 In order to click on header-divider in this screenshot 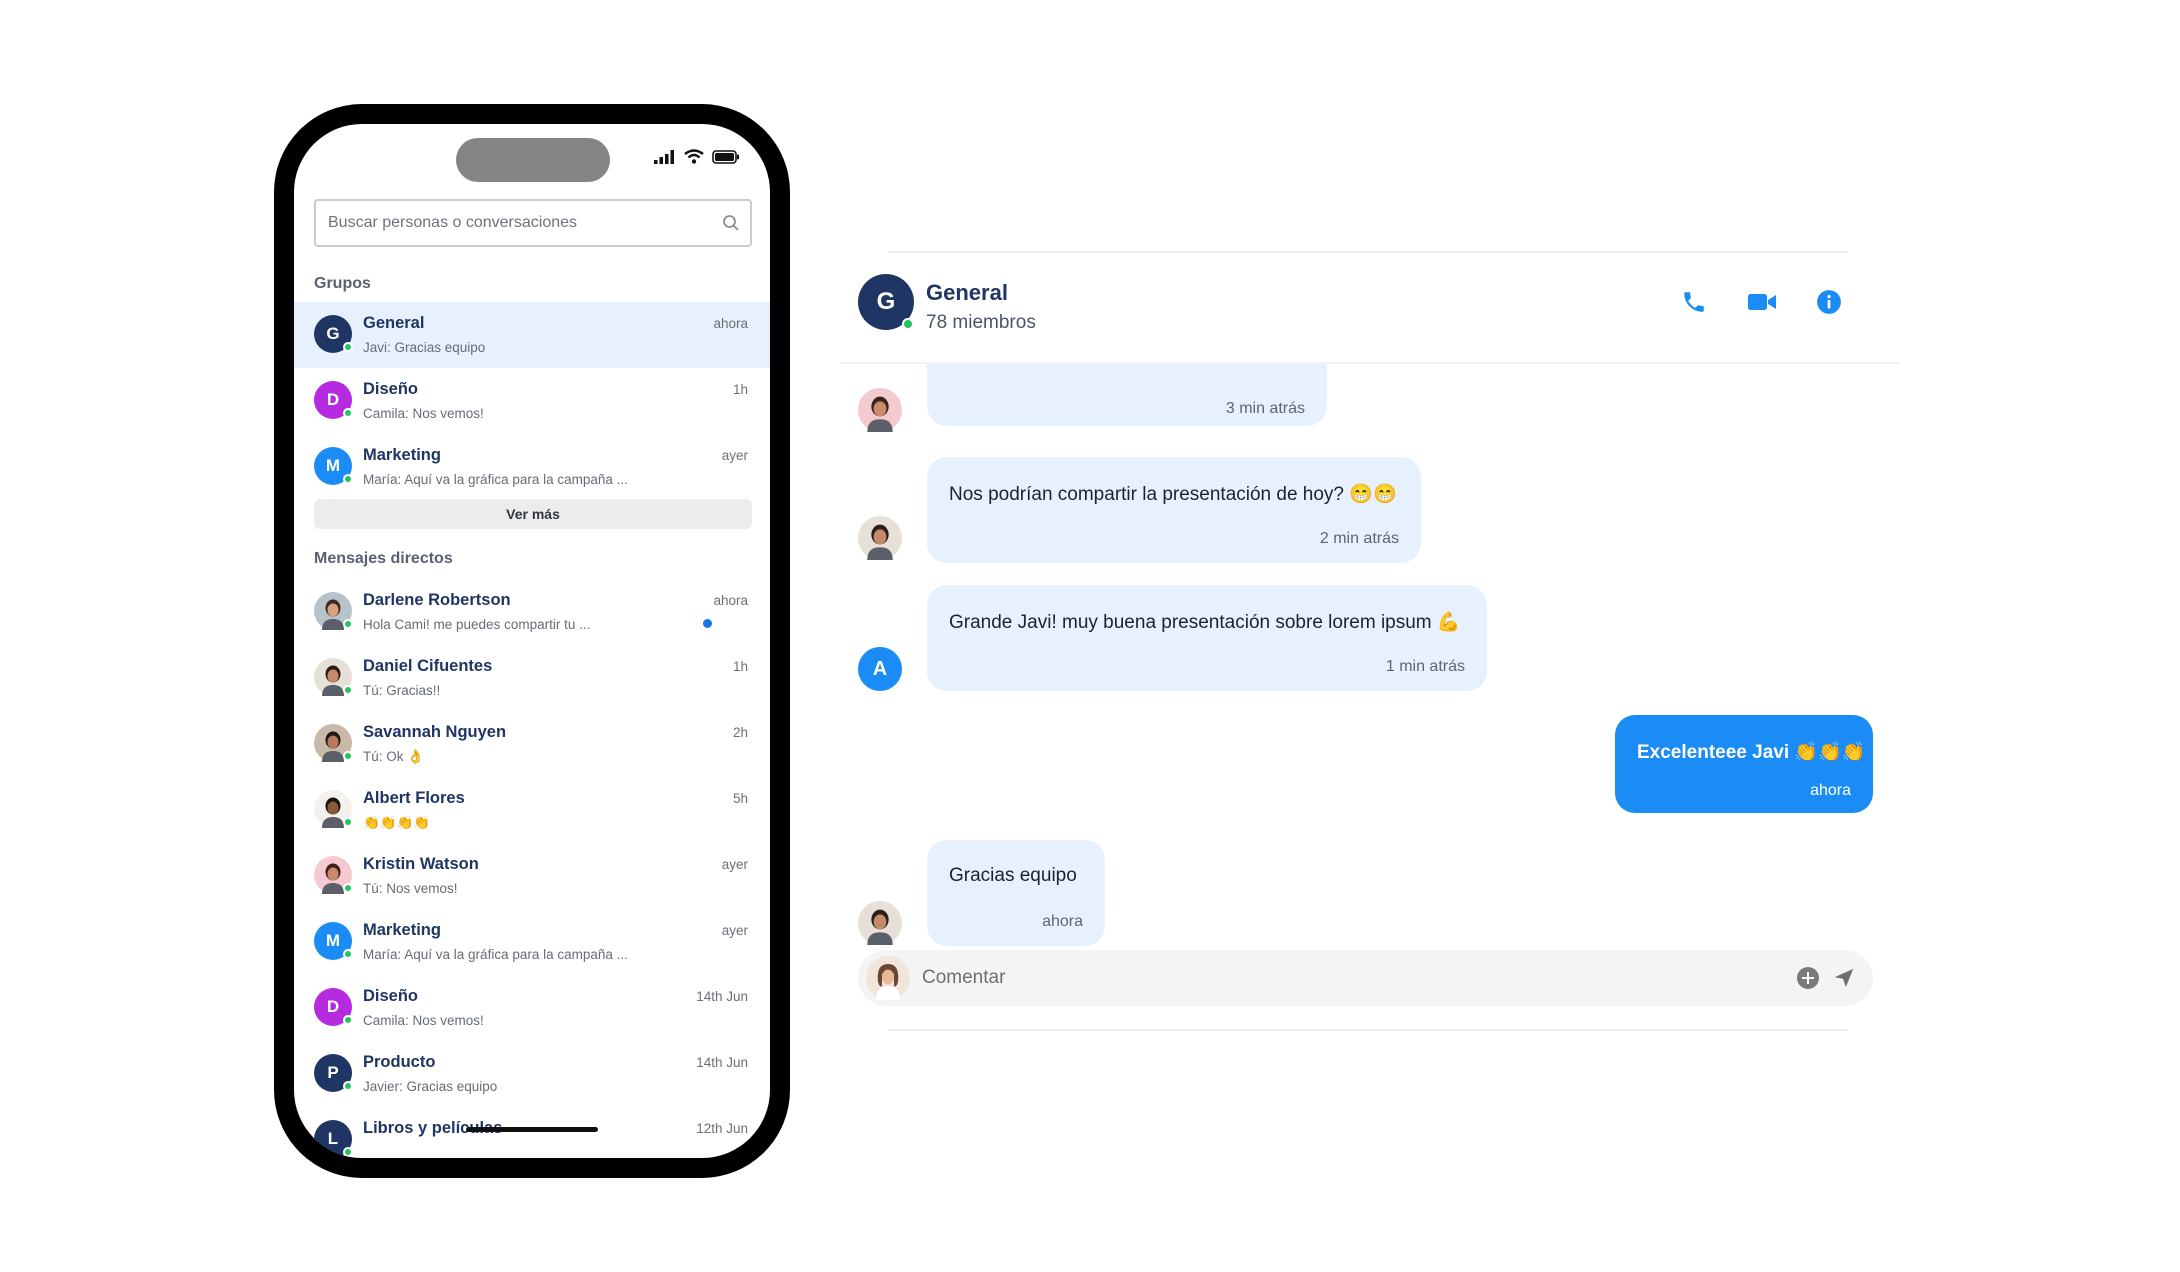, I will do `click(1370, 363)`.